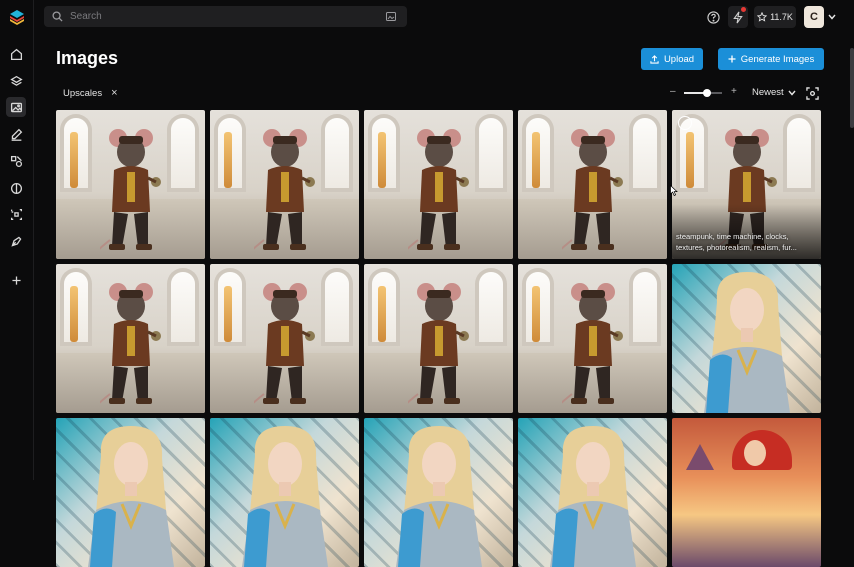 This screenshot has width=854, height=567. What do you see at coordinates (762, 17) in the screenshot?
I see `star-icon` at bounding box center [762, 17].